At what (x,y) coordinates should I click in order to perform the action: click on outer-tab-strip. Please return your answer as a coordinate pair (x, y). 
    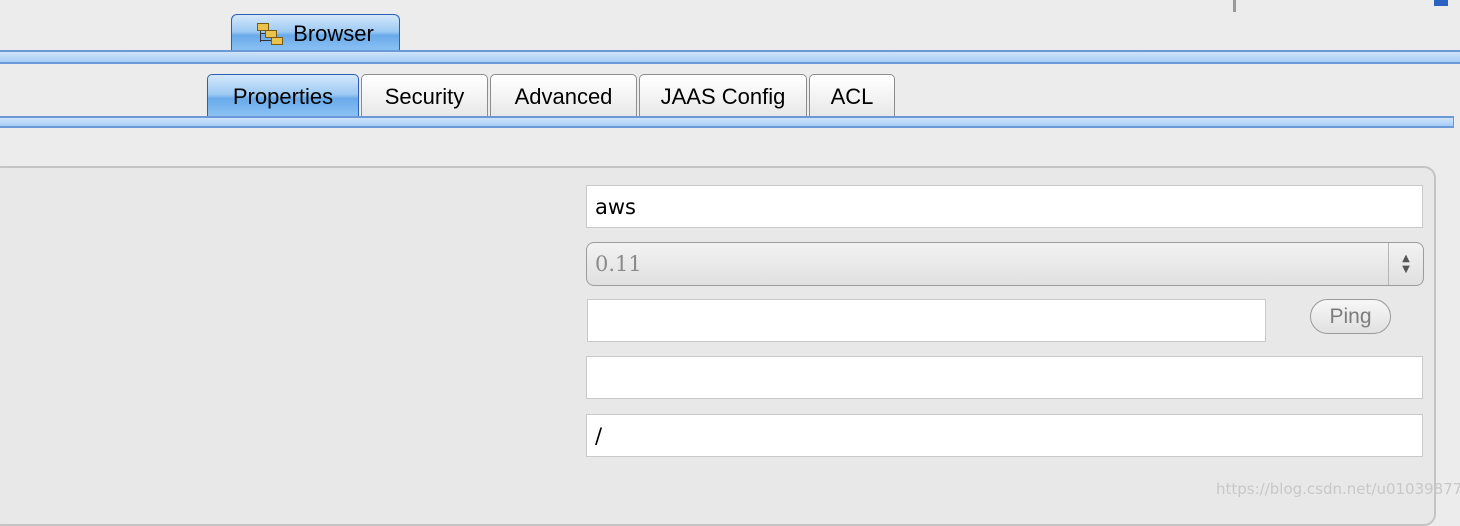
    Looking at the image, I should click on (730, 57).